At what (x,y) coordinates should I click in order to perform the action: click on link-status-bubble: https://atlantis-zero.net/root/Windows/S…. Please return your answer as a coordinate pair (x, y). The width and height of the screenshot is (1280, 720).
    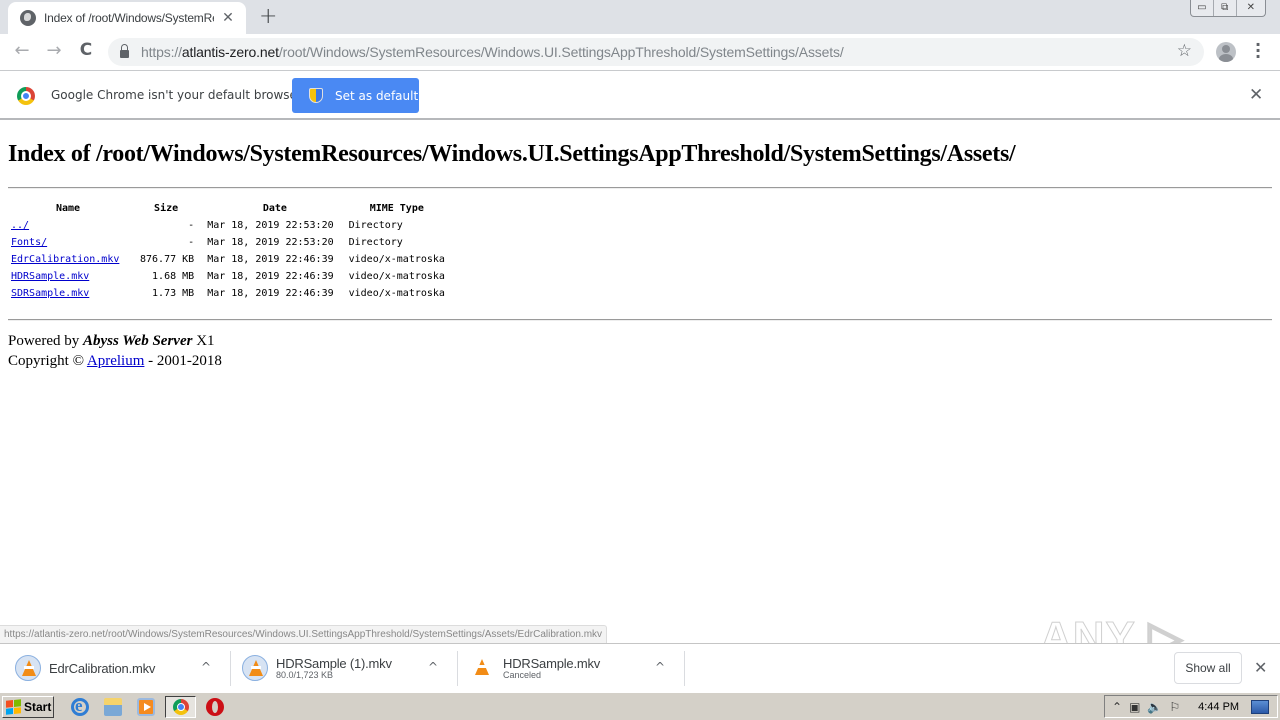
    Looking at the image, I should click on (304, 634).